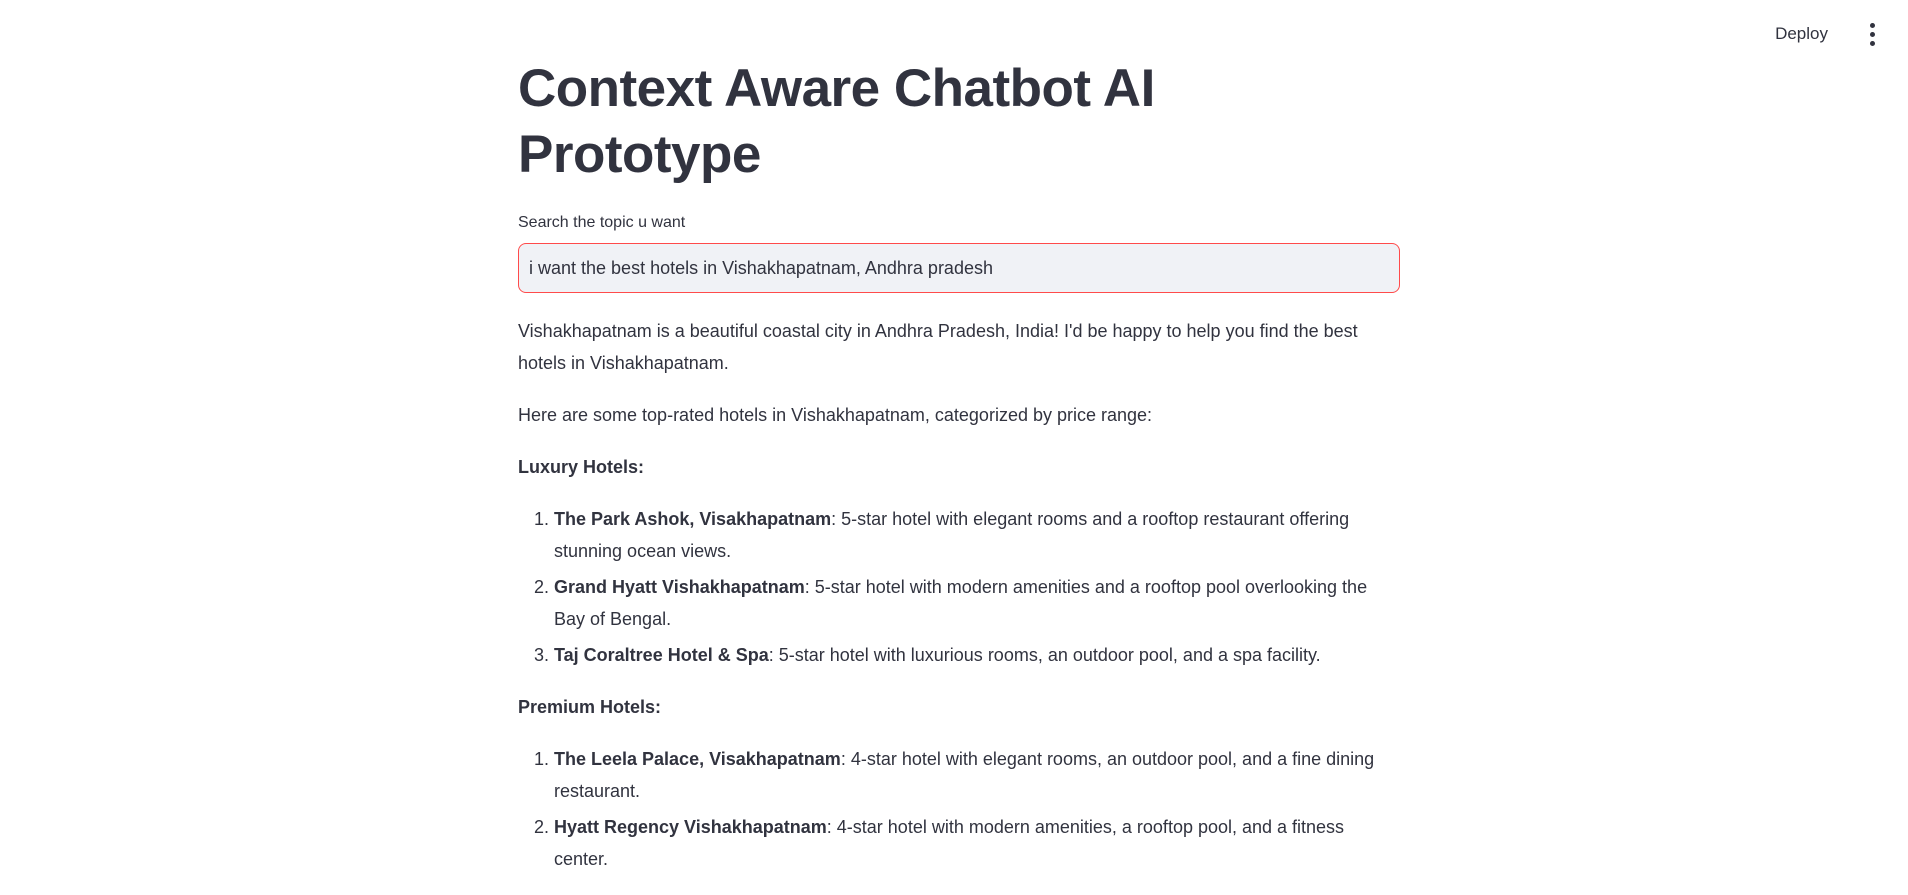 The height and width of the screenshot is (895, 1908). Describe the element at coordinates (661, 655) in the screenshot. I see `hotel-name: Taj Coraltree Hotel & Spa` at that location.